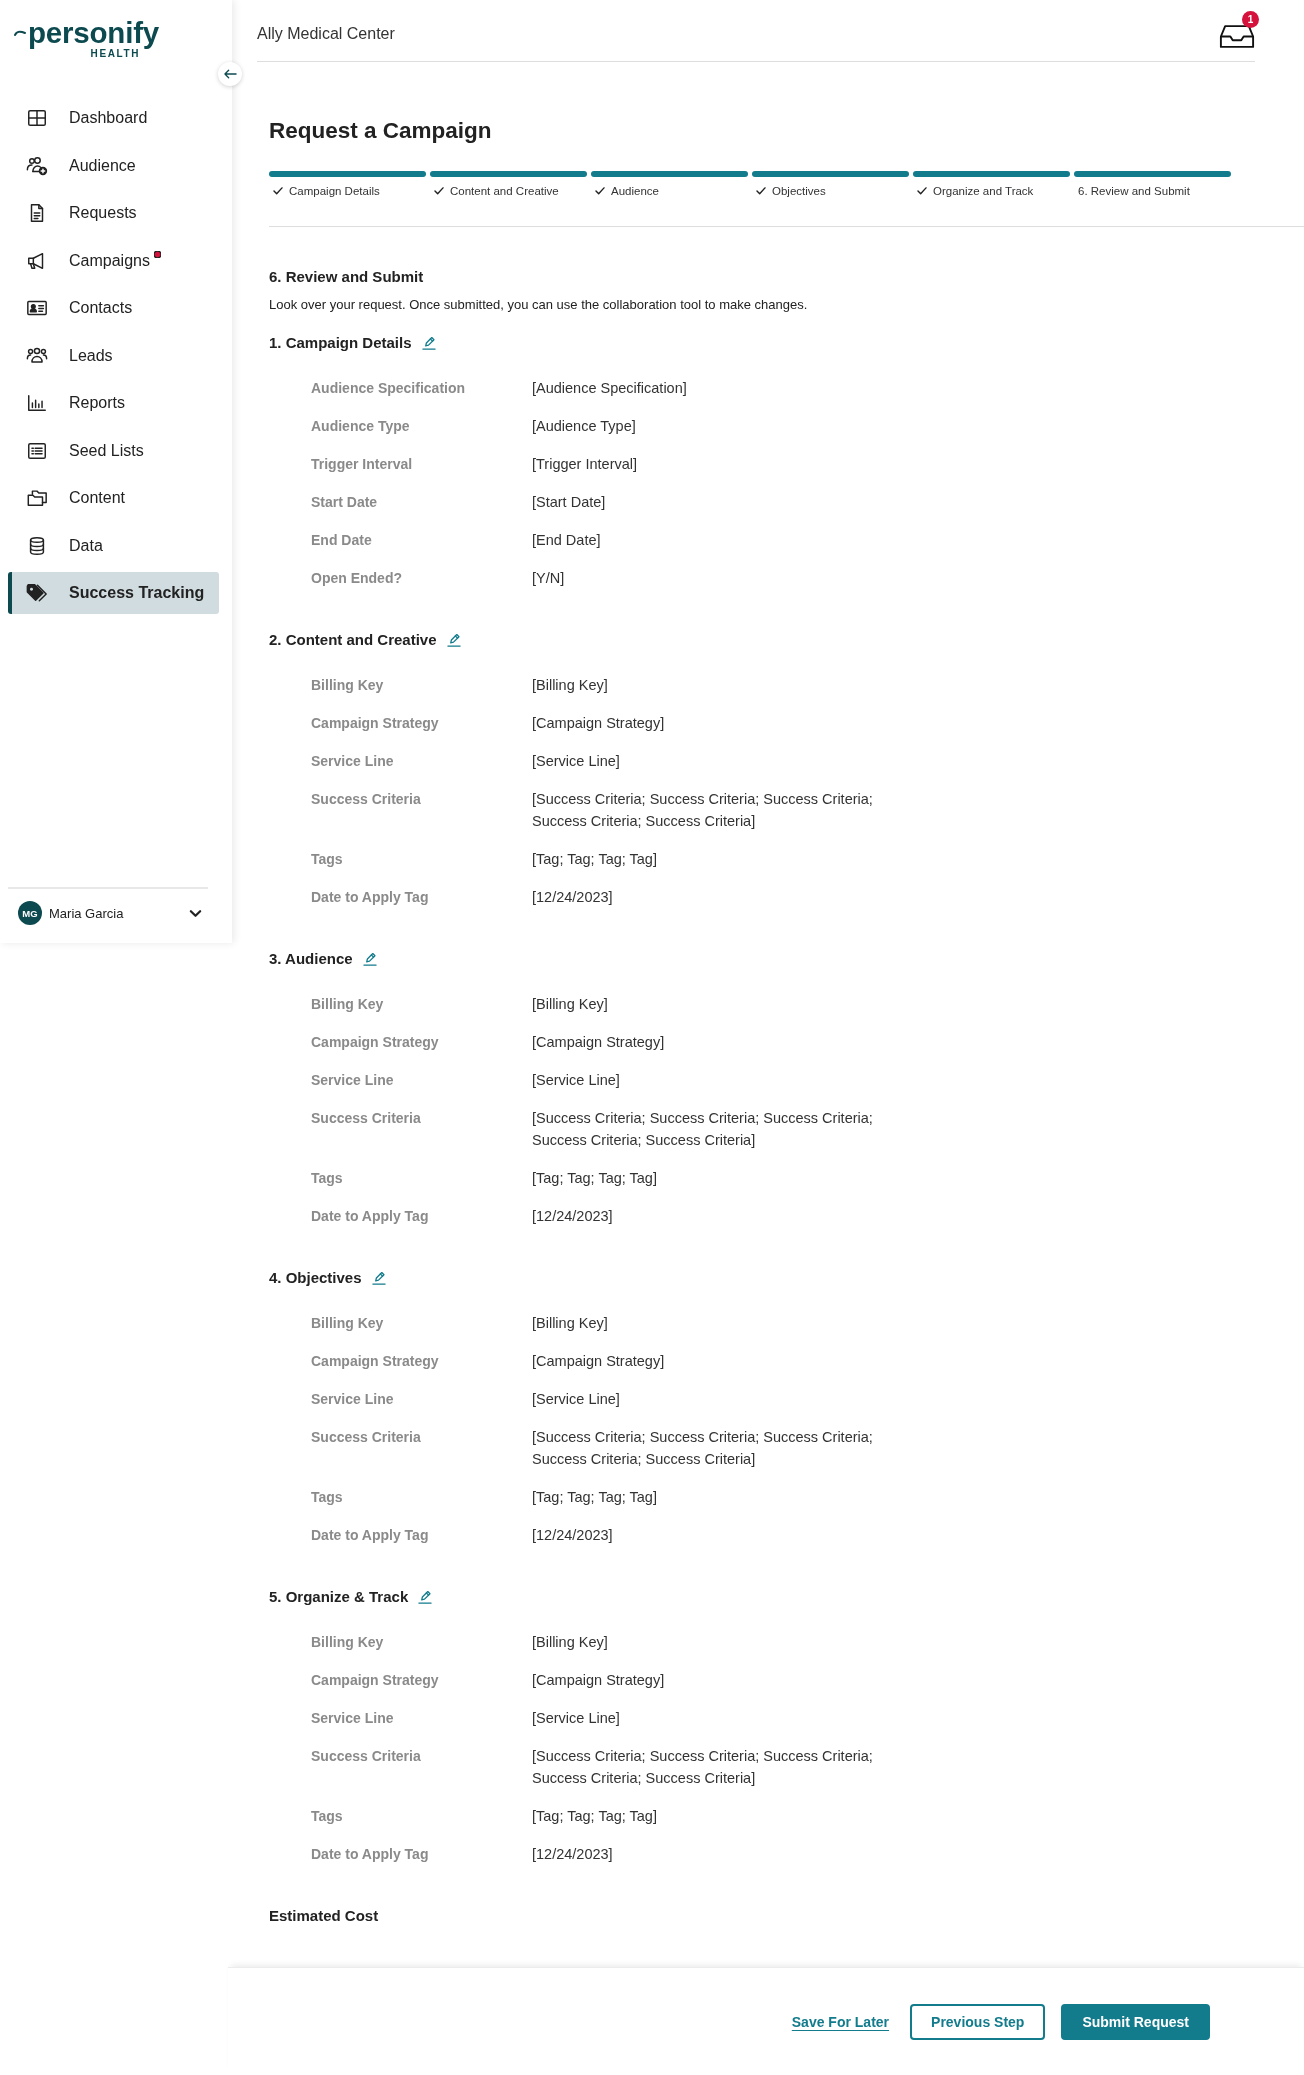  What do you see at coordinates (357, 578) in the screenshot?
I see `field-label: Open Ended?` at bounding box center [357, 578].